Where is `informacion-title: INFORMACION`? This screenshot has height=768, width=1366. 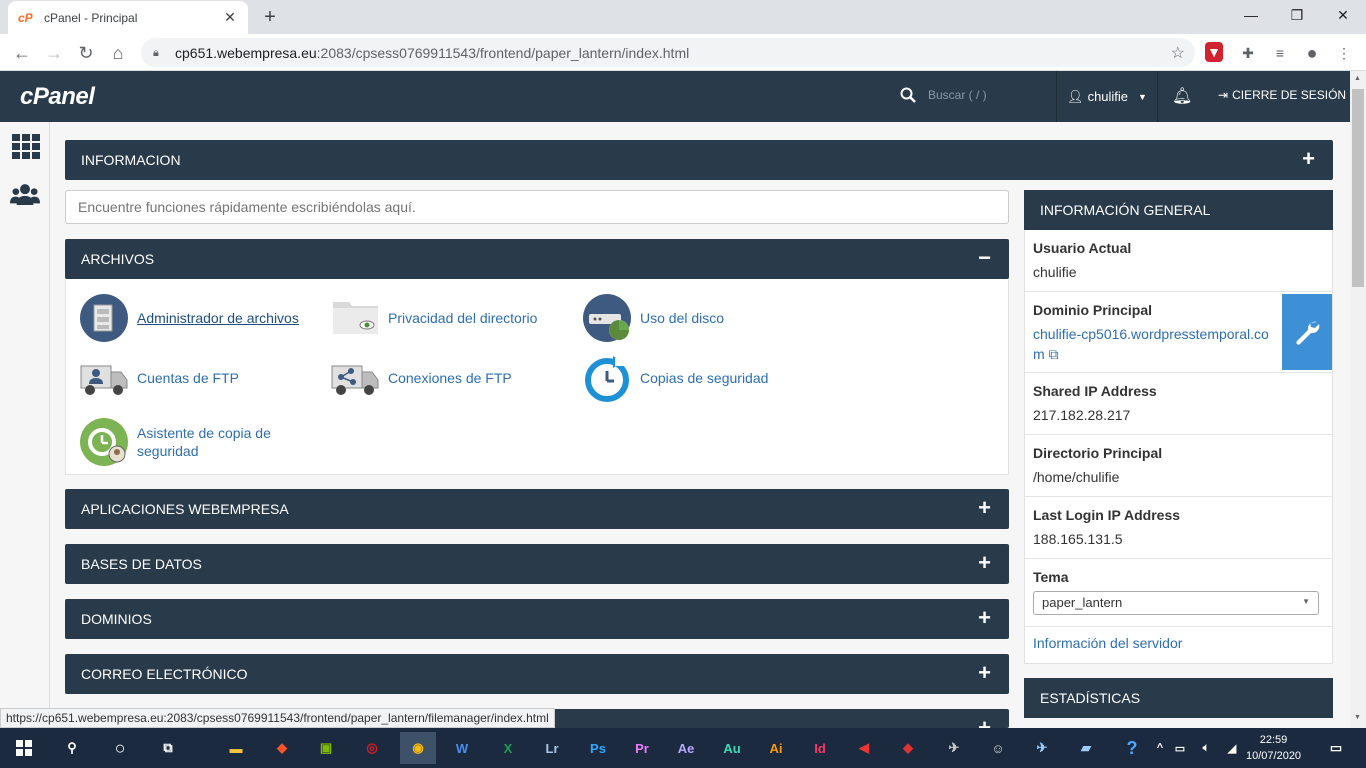 informacion-title: INFORMACION is located at coordinates (131, 160).